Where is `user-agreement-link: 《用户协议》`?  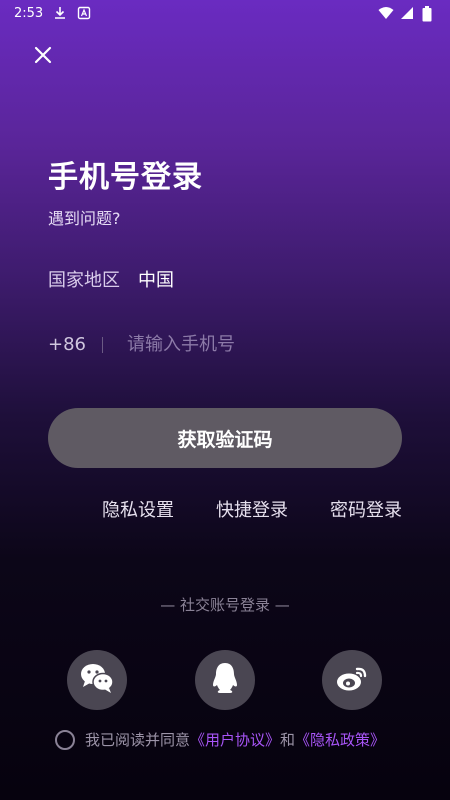
user-agreement-link: 《用户协议》 is located at coordinates (235, 739).